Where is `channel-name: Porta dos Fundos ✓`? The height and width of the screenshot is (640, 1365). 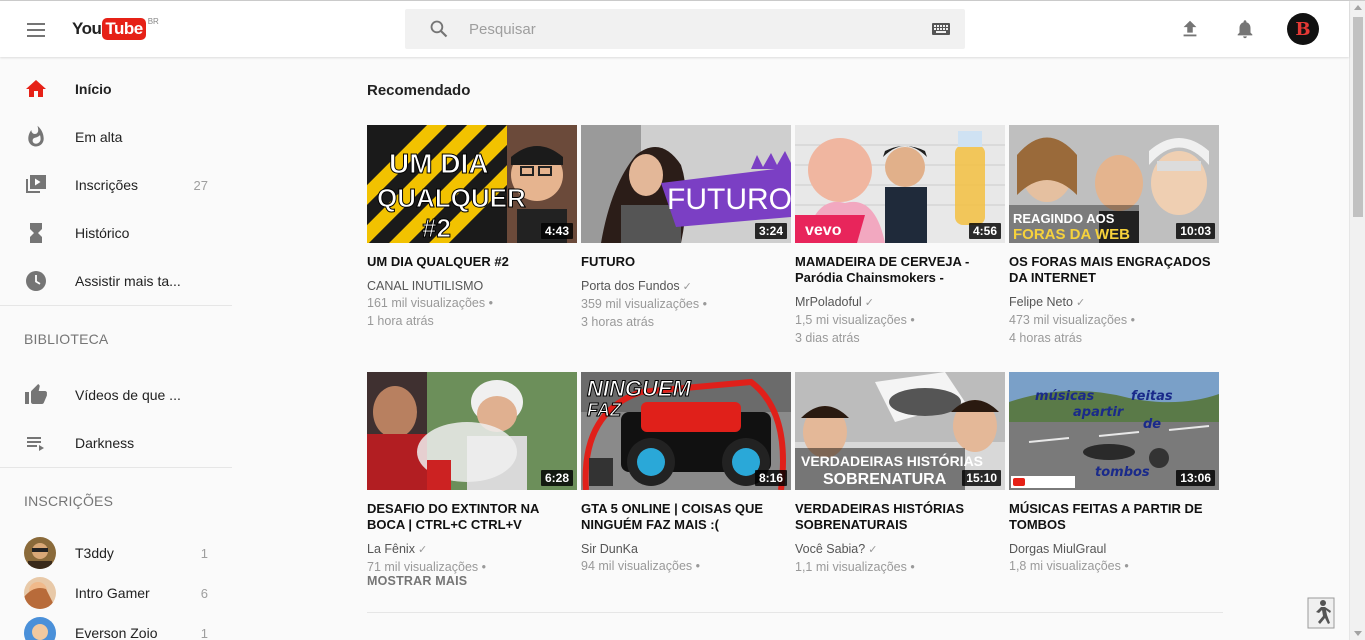 channel-name: Porta dos Fundos ✓ is located at coordinates (686, 286).